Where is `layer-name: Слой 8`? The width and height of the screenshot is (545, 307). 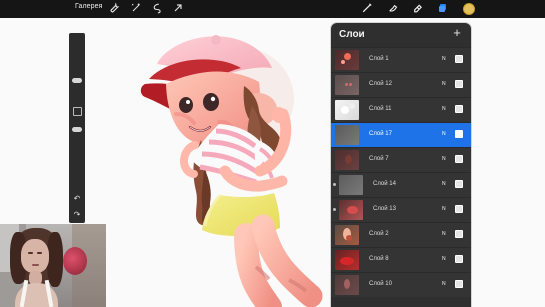
layer-name: Слой 8 is located at coordinates (379, 259).